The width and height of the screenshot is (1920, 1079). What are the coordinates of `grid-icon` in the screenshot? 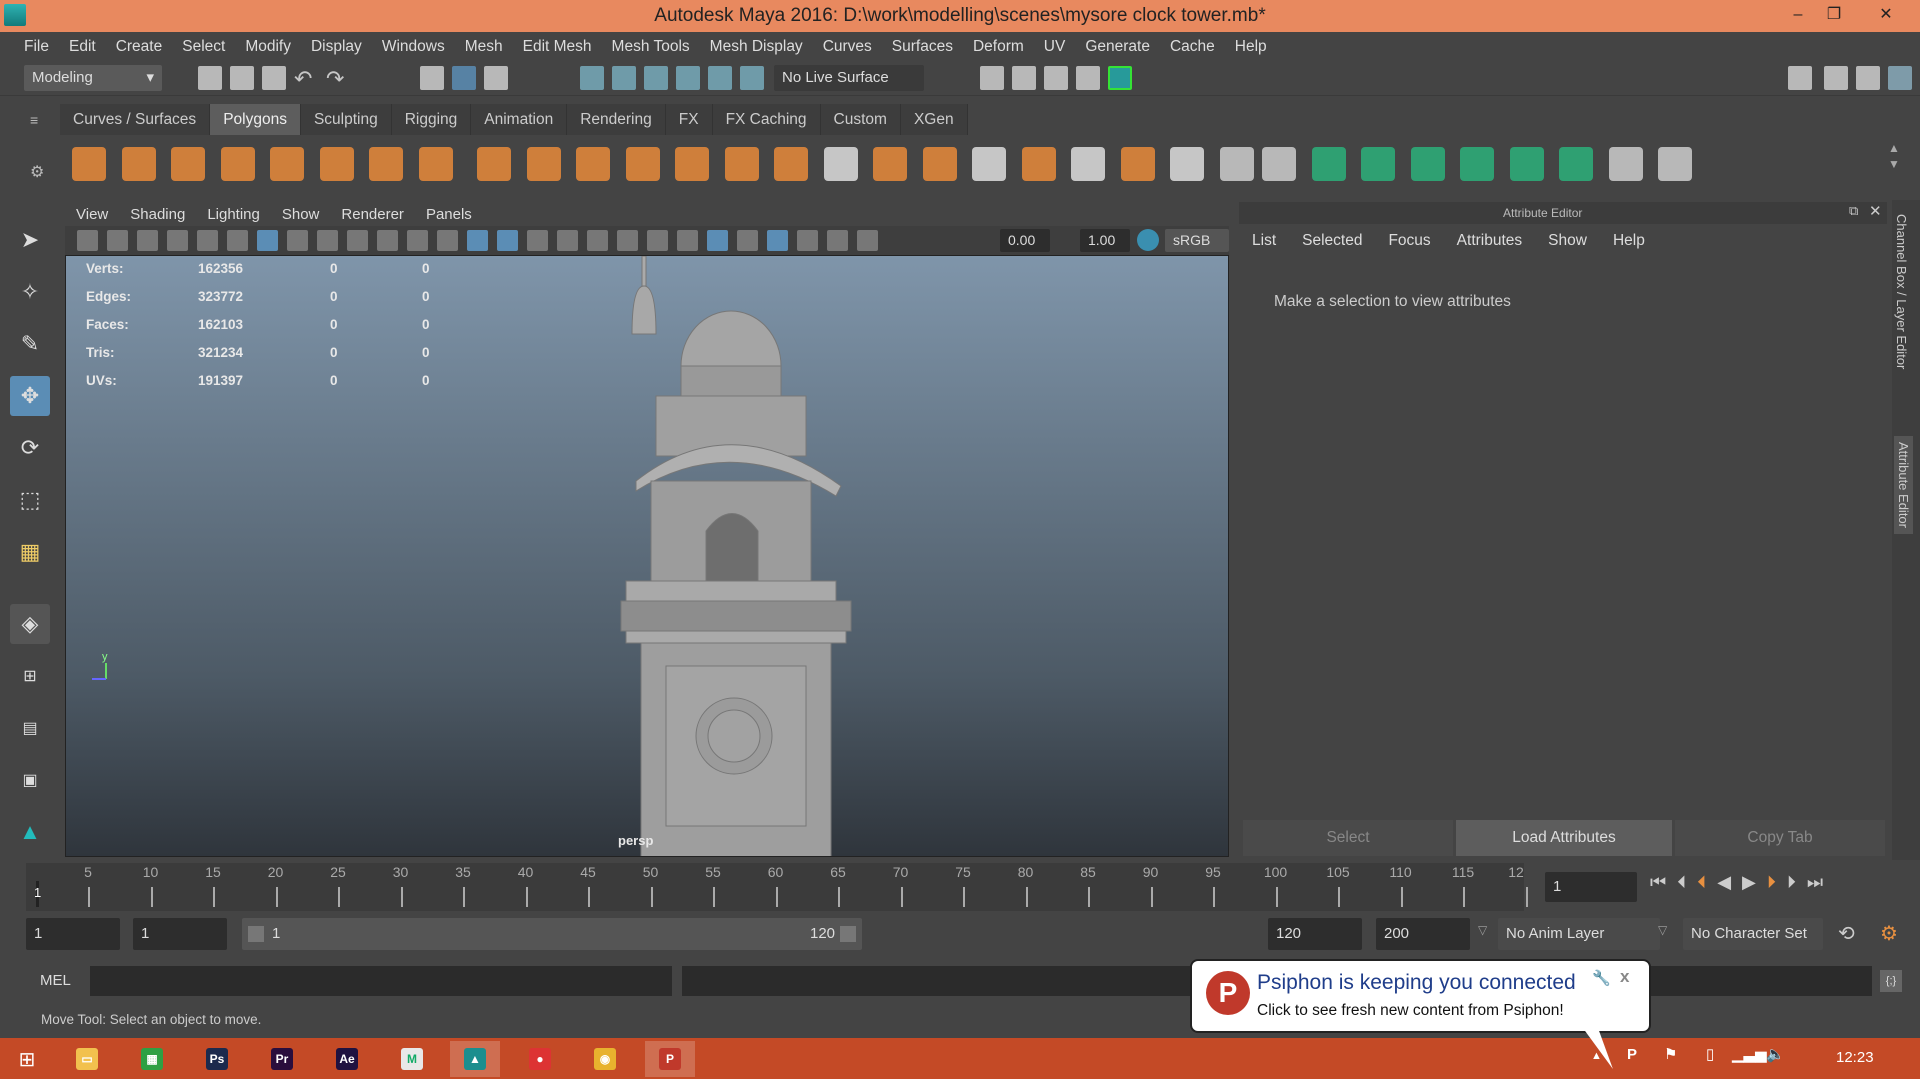 It's located at (267, 240).